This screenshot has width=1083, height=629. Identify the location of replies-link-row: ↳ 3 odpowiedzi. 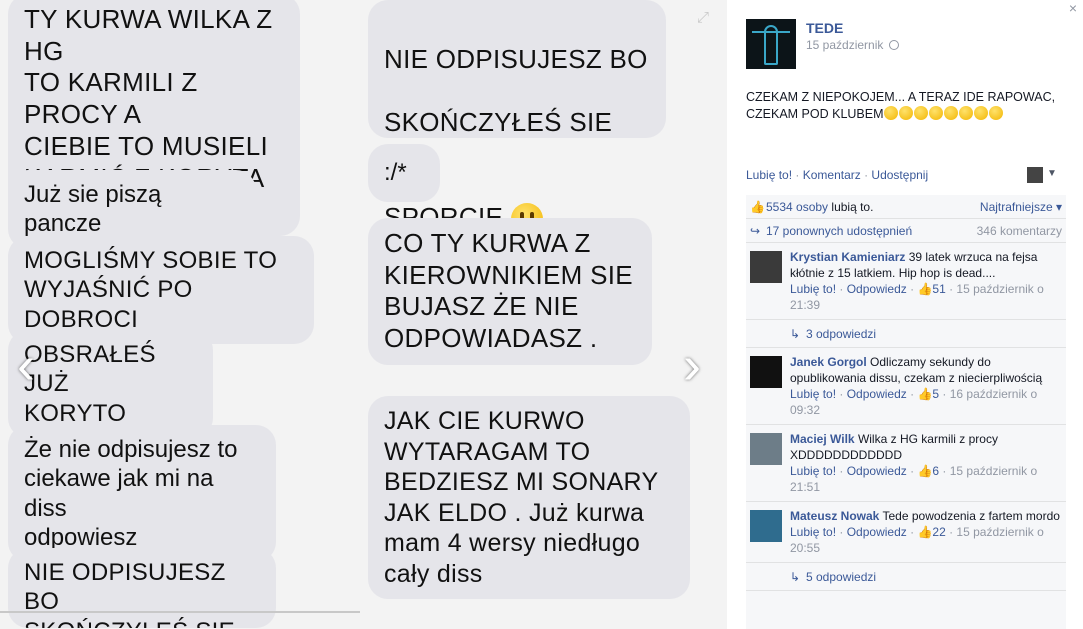
(906, 334).